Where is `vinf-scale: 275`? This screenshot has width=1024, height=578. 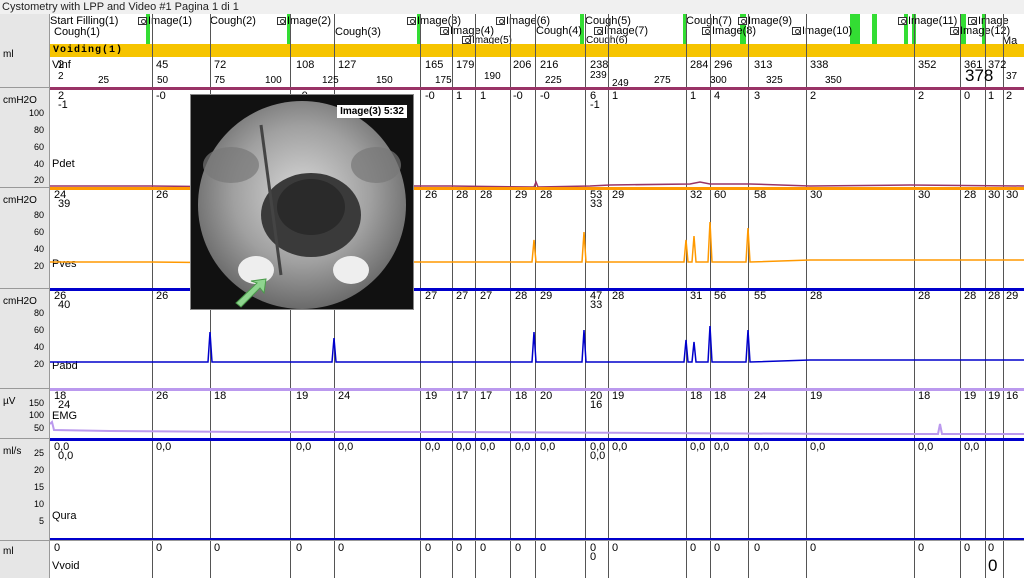 vinf-scale: 275 is located at coordinates (662, 80).